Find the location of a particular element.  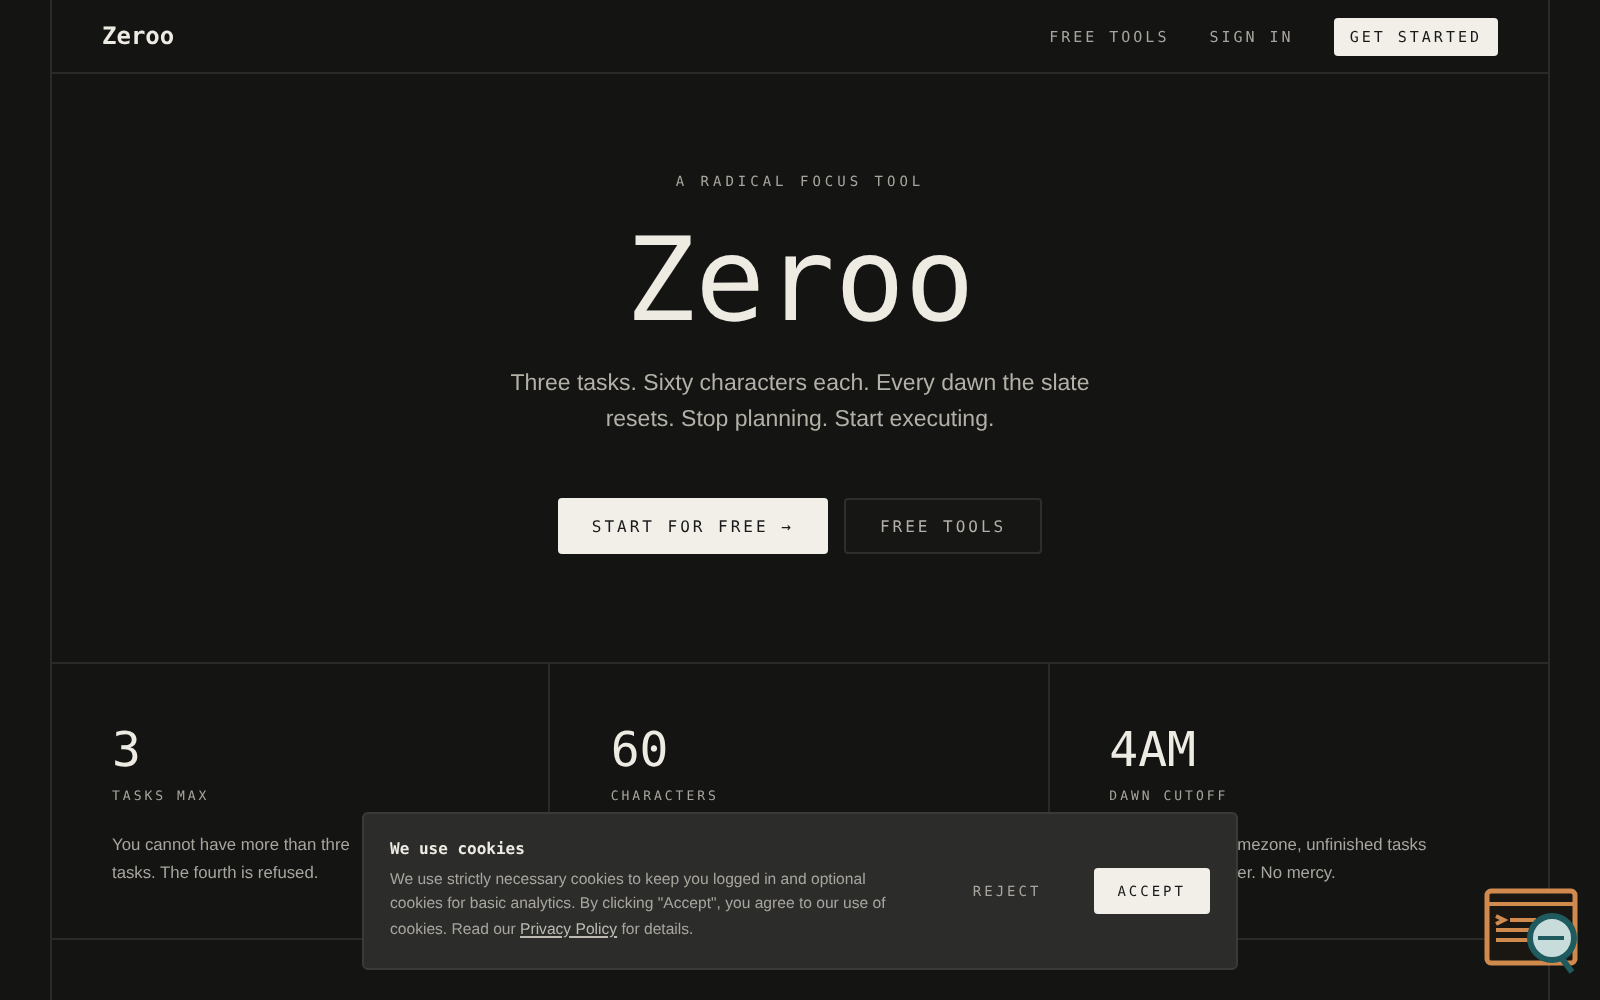

stat-value: 4AM is located at coordinates (1154, 750).